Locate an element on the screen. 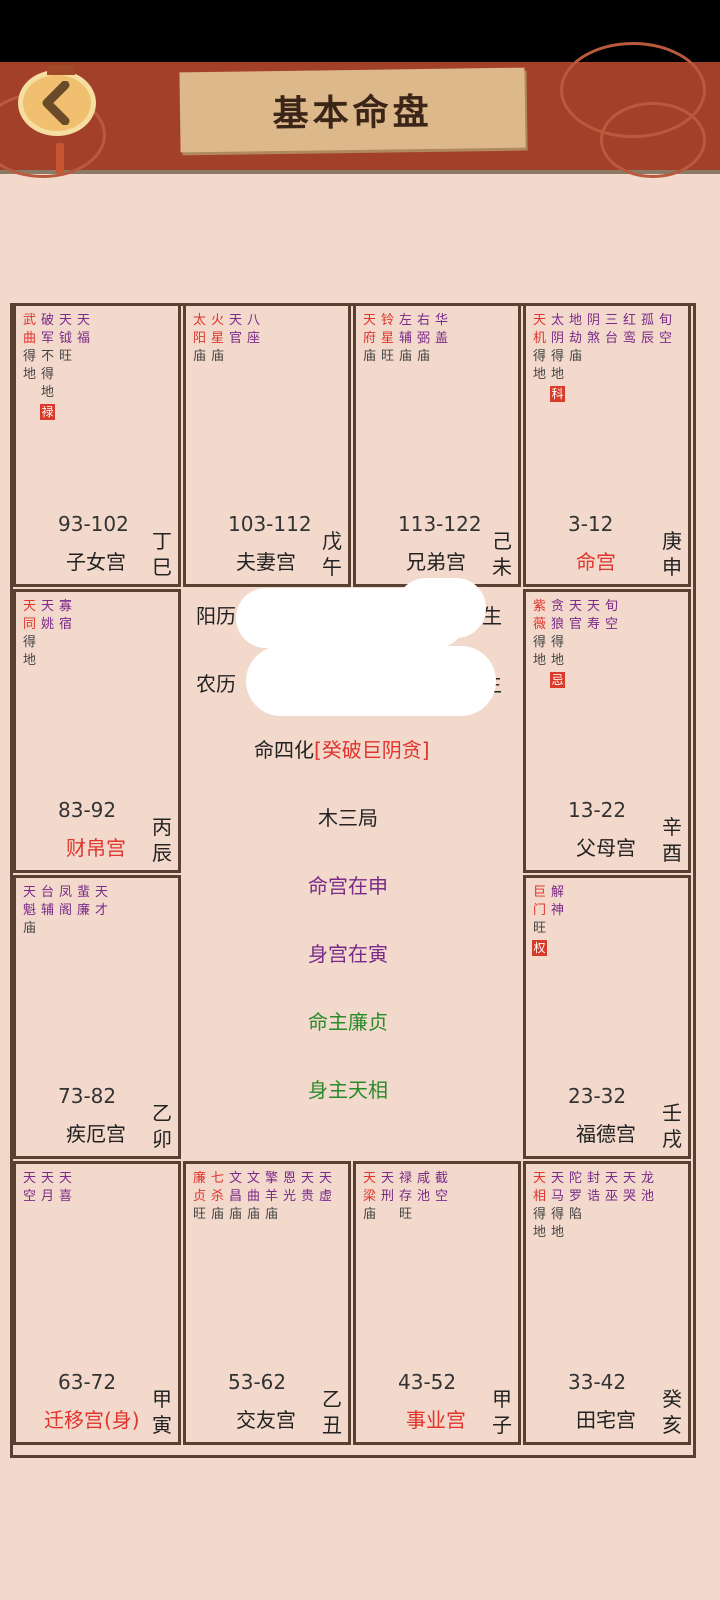 The height and width of the screenshot is (1600, 720). star-column: 天 官 is located at coordinates (235, 339).